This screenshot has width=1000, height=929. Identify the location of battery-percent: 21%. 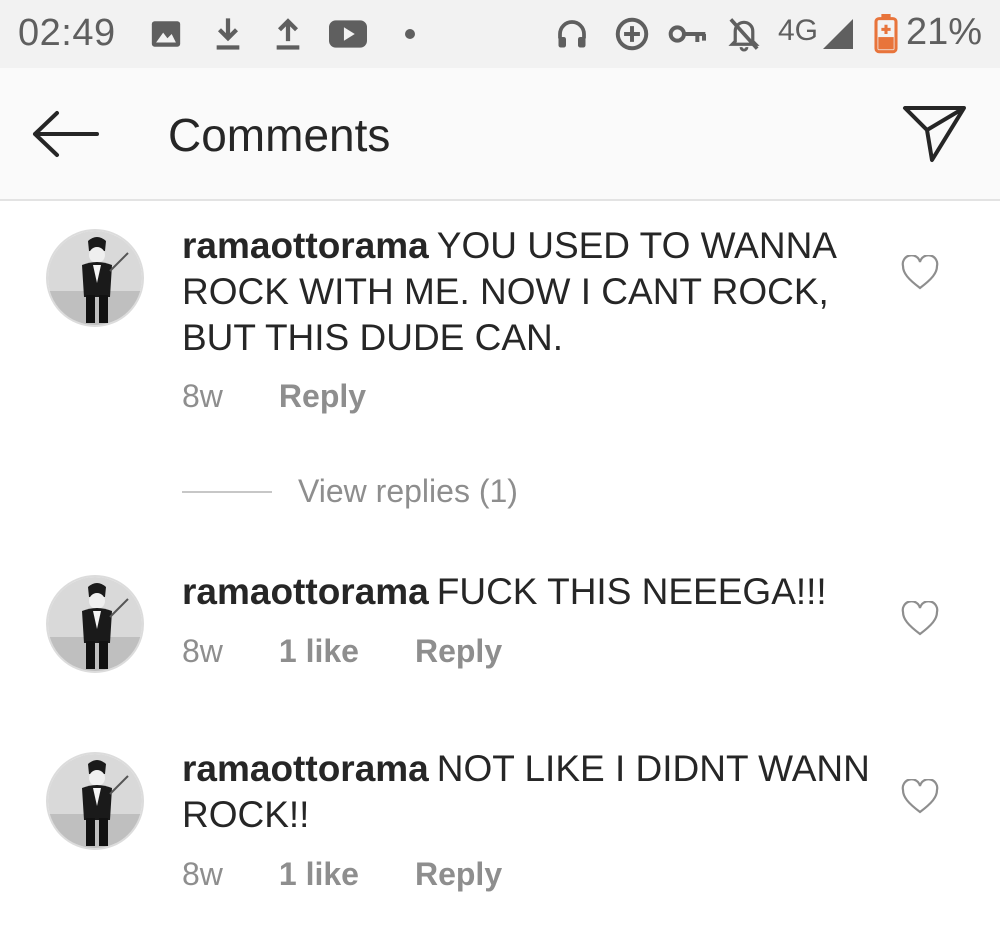
(943, 32).